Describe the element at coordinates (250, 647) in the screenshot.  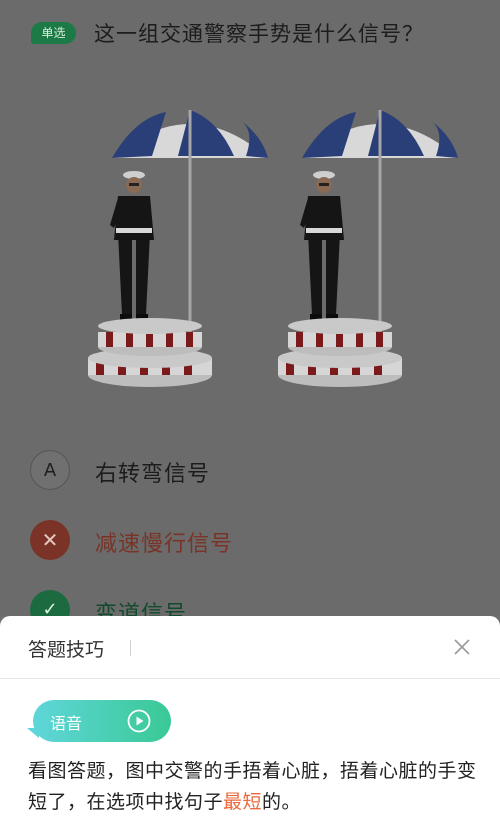
I see `sheet-header: 答题技巧` at that location.